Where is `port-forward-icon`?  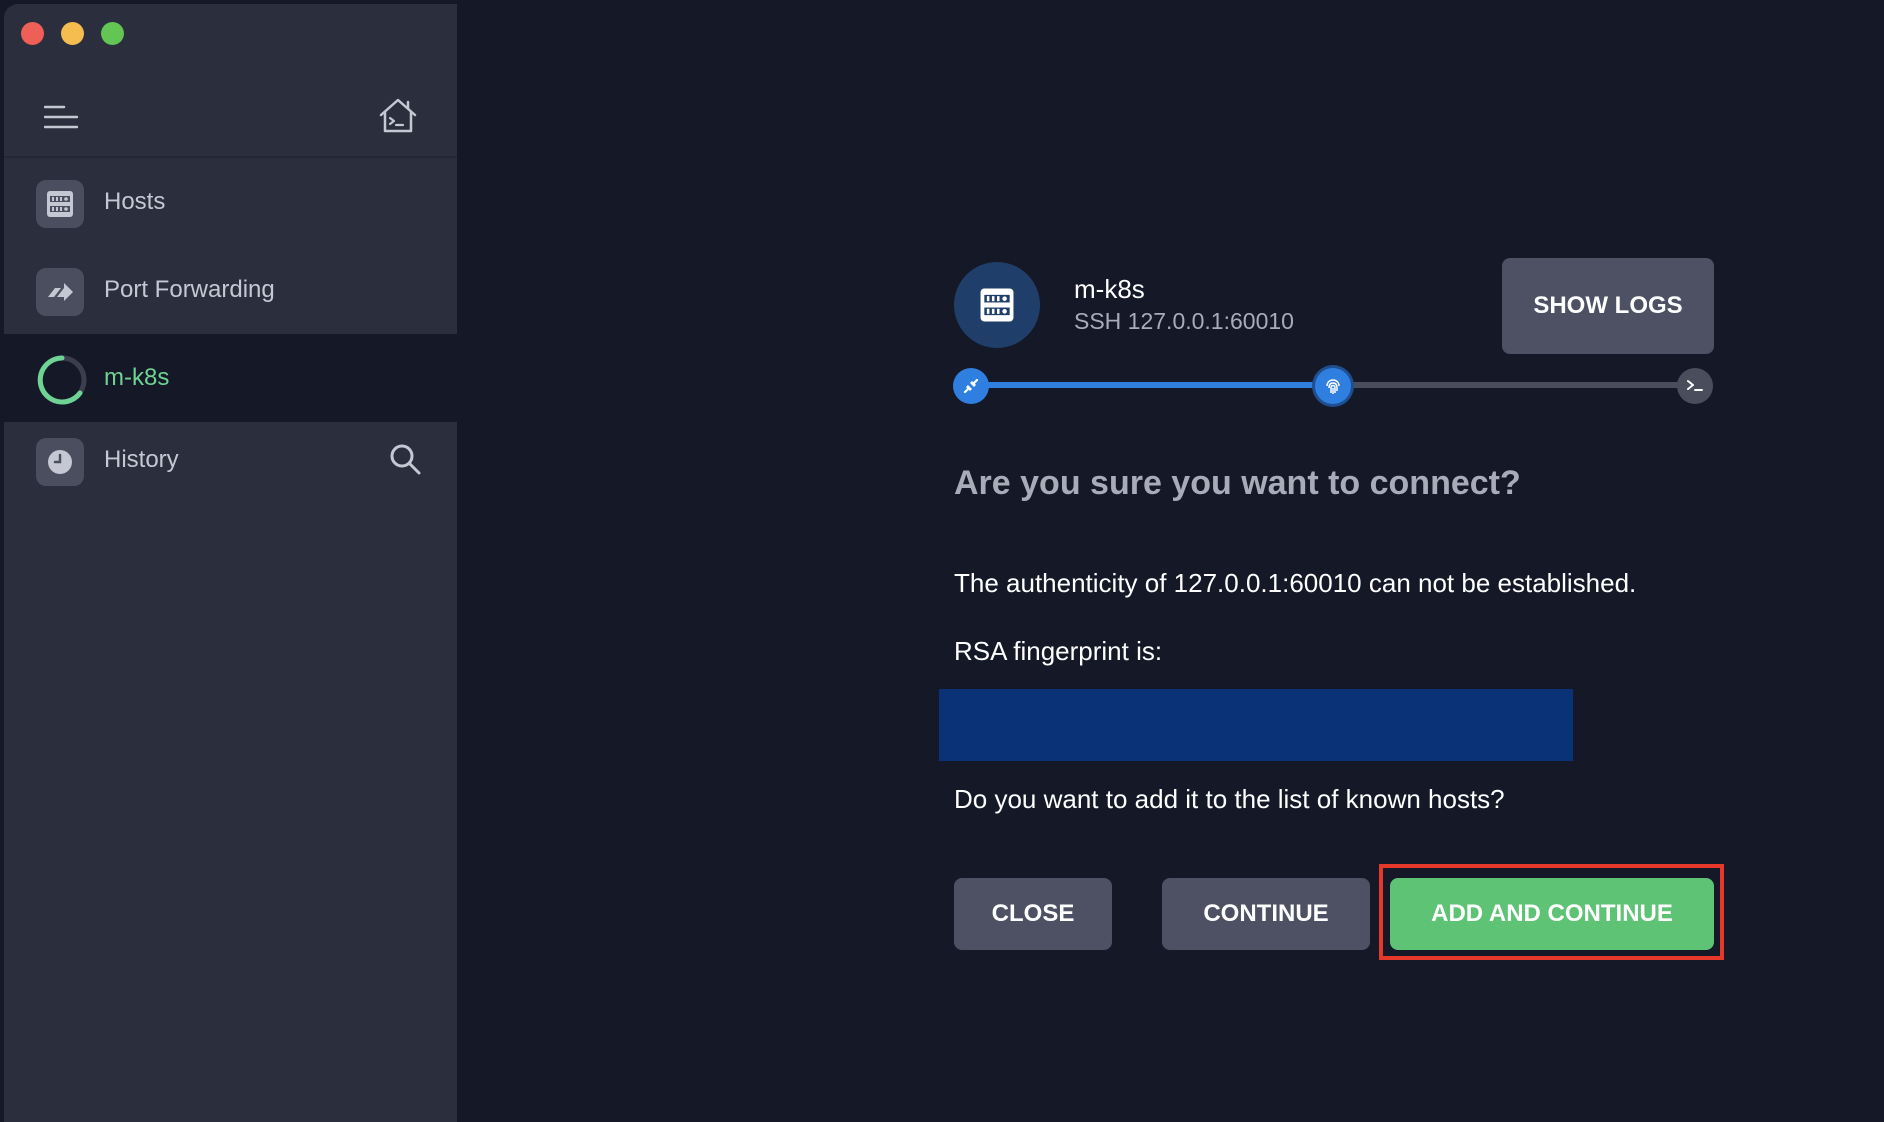 port-forward-icon is located at coordinates (60, 292).